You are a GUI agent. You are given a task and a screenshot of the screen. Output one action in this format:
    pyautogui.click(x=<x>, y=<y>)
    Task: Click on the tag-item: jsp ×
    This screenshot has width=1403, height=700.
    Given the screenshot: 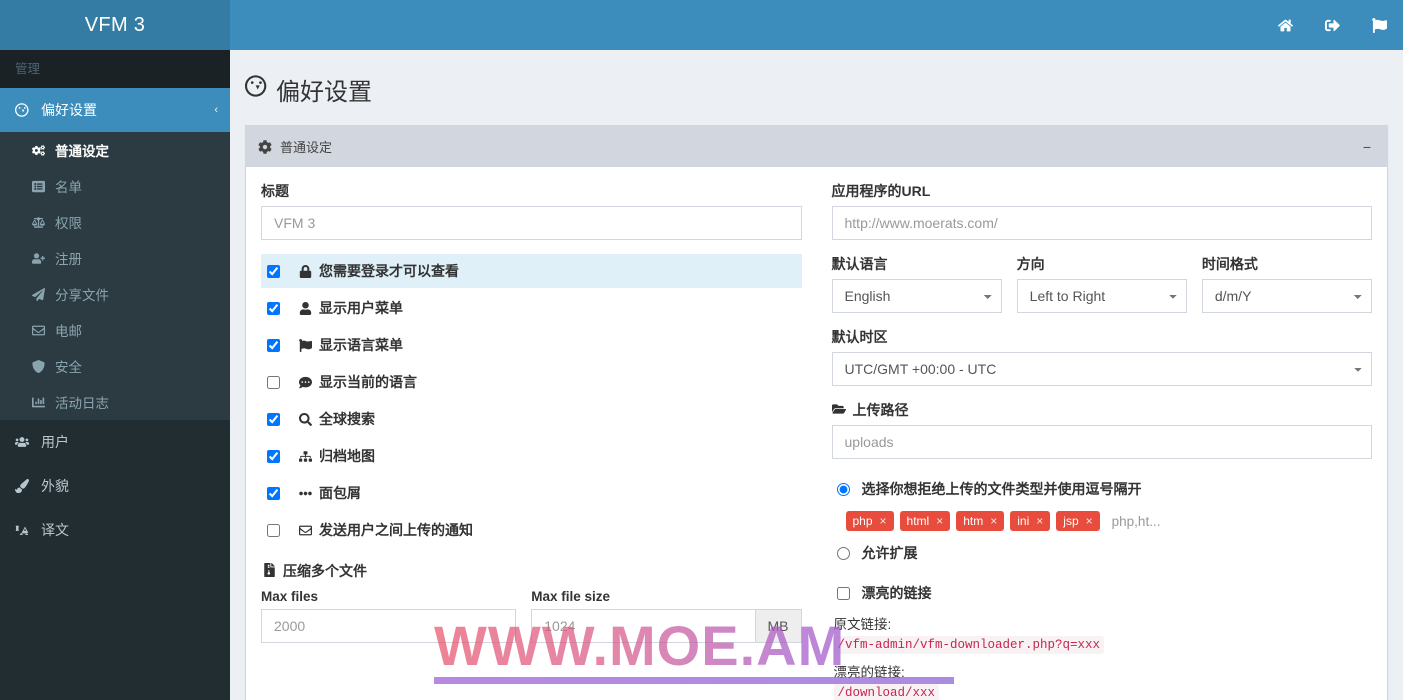 What is the action you would take?
    pyautogui.click(x=1078, y=521)
    